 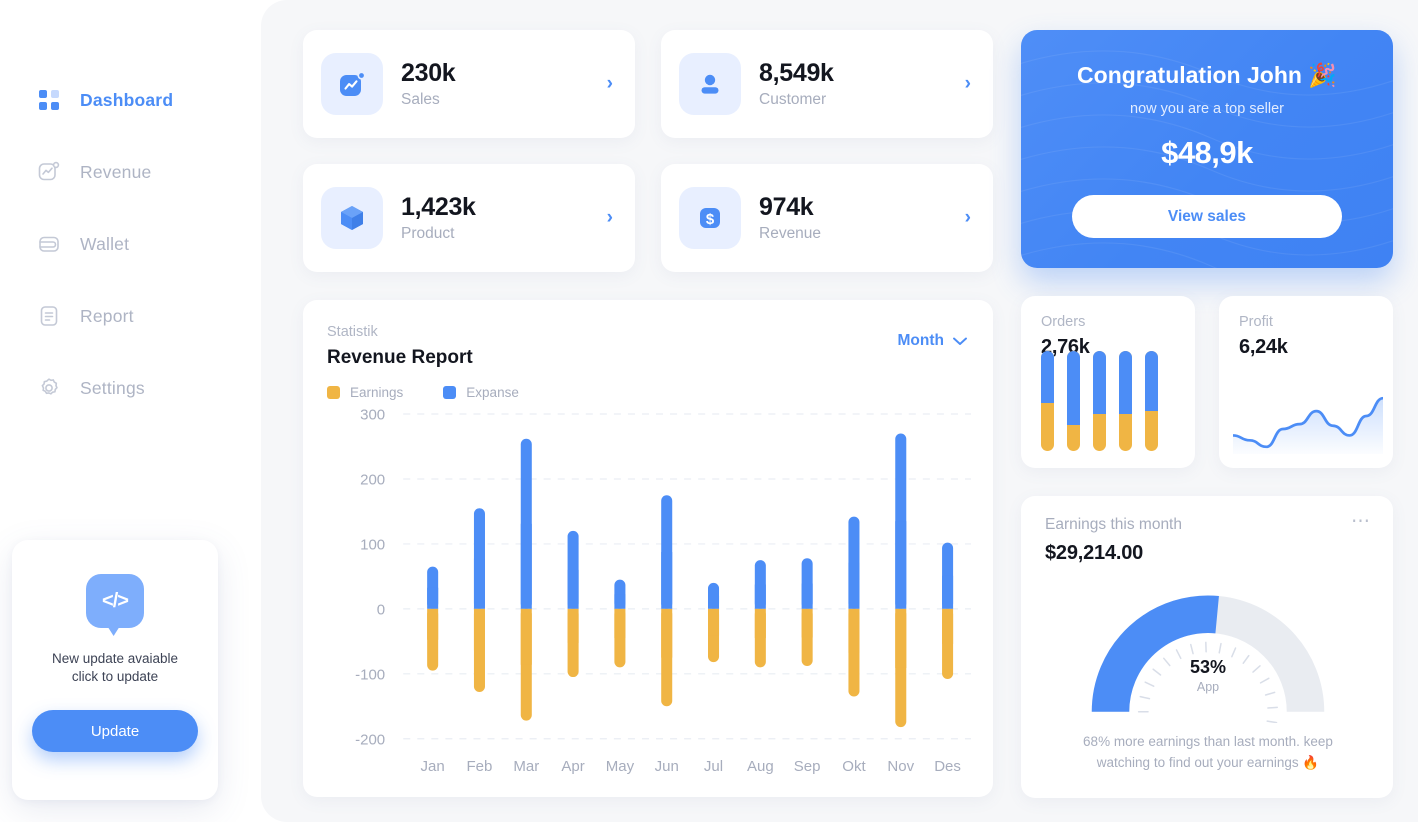 I want to click on sidebar-item-label: Wallet, so click(x=105, y=243).